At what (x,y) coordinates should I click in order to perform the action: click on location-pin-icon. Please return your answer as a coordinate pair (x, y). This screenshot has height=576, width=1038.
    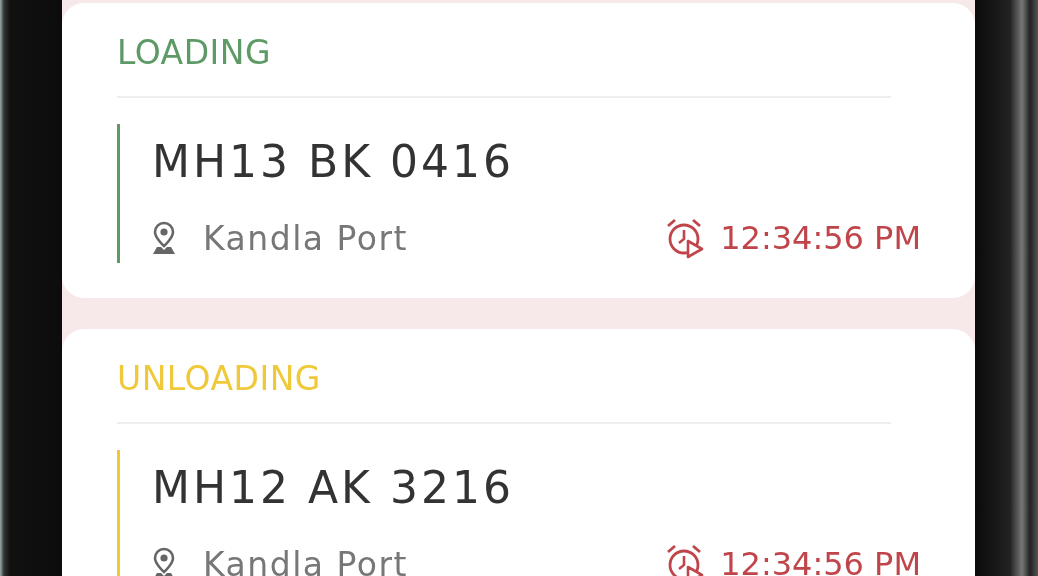
    Looking at the image, I should click on (164, 238).